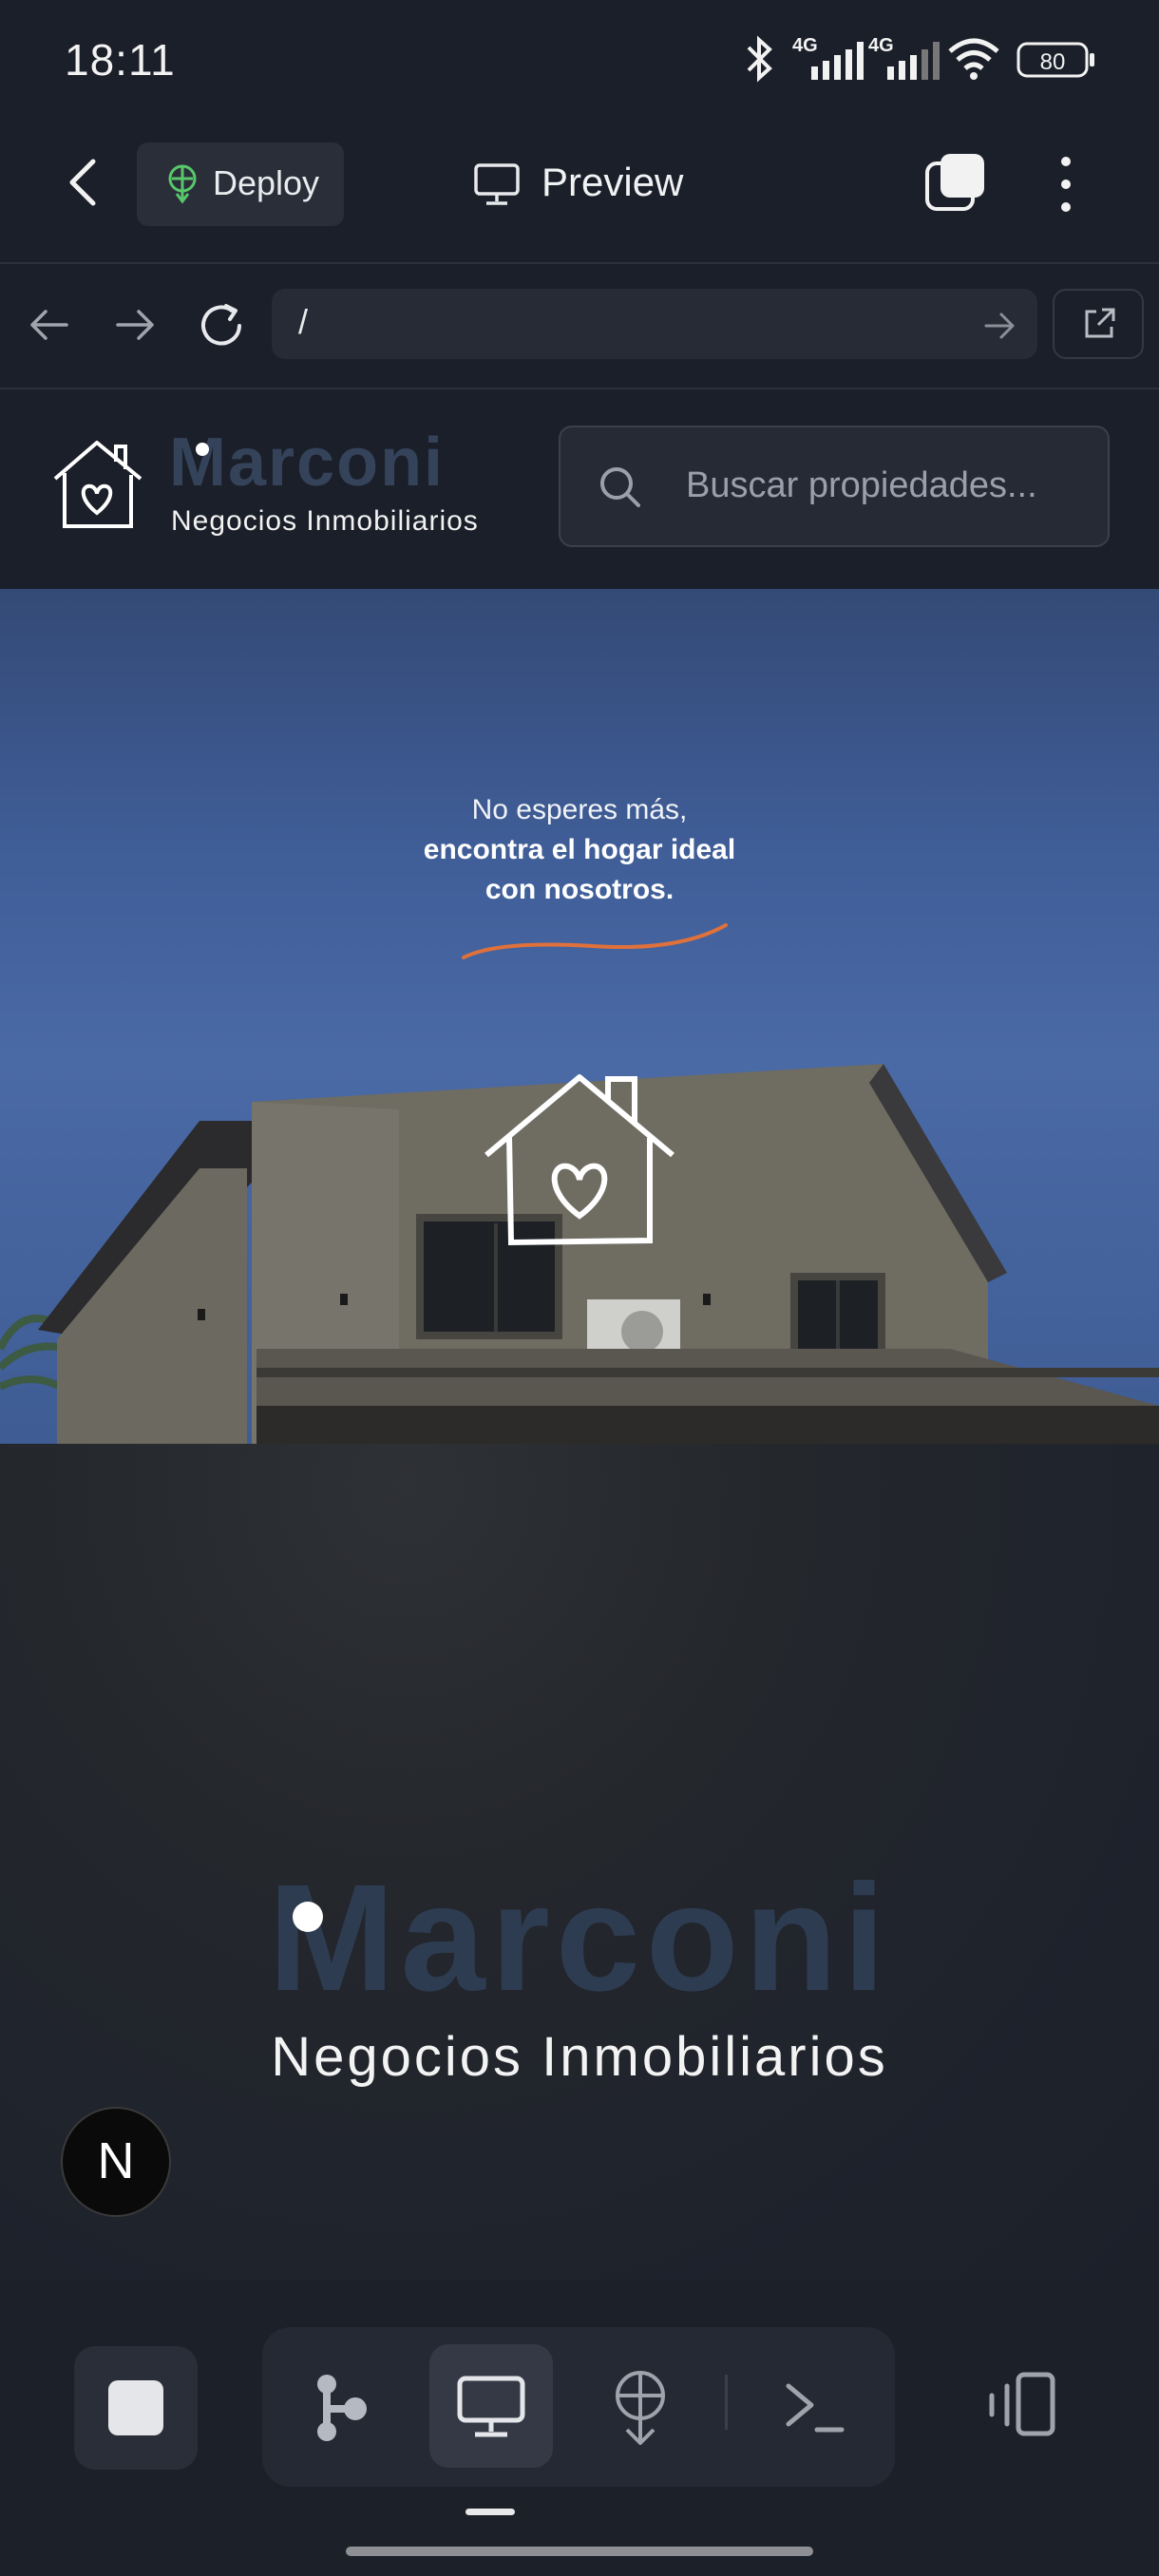 The height and width of the screenshot is (2576, 1159). What do you see at coordinates (612, 182) in the screenshot?
I see `preview-title: Preview` at bounding box center [612, 182].